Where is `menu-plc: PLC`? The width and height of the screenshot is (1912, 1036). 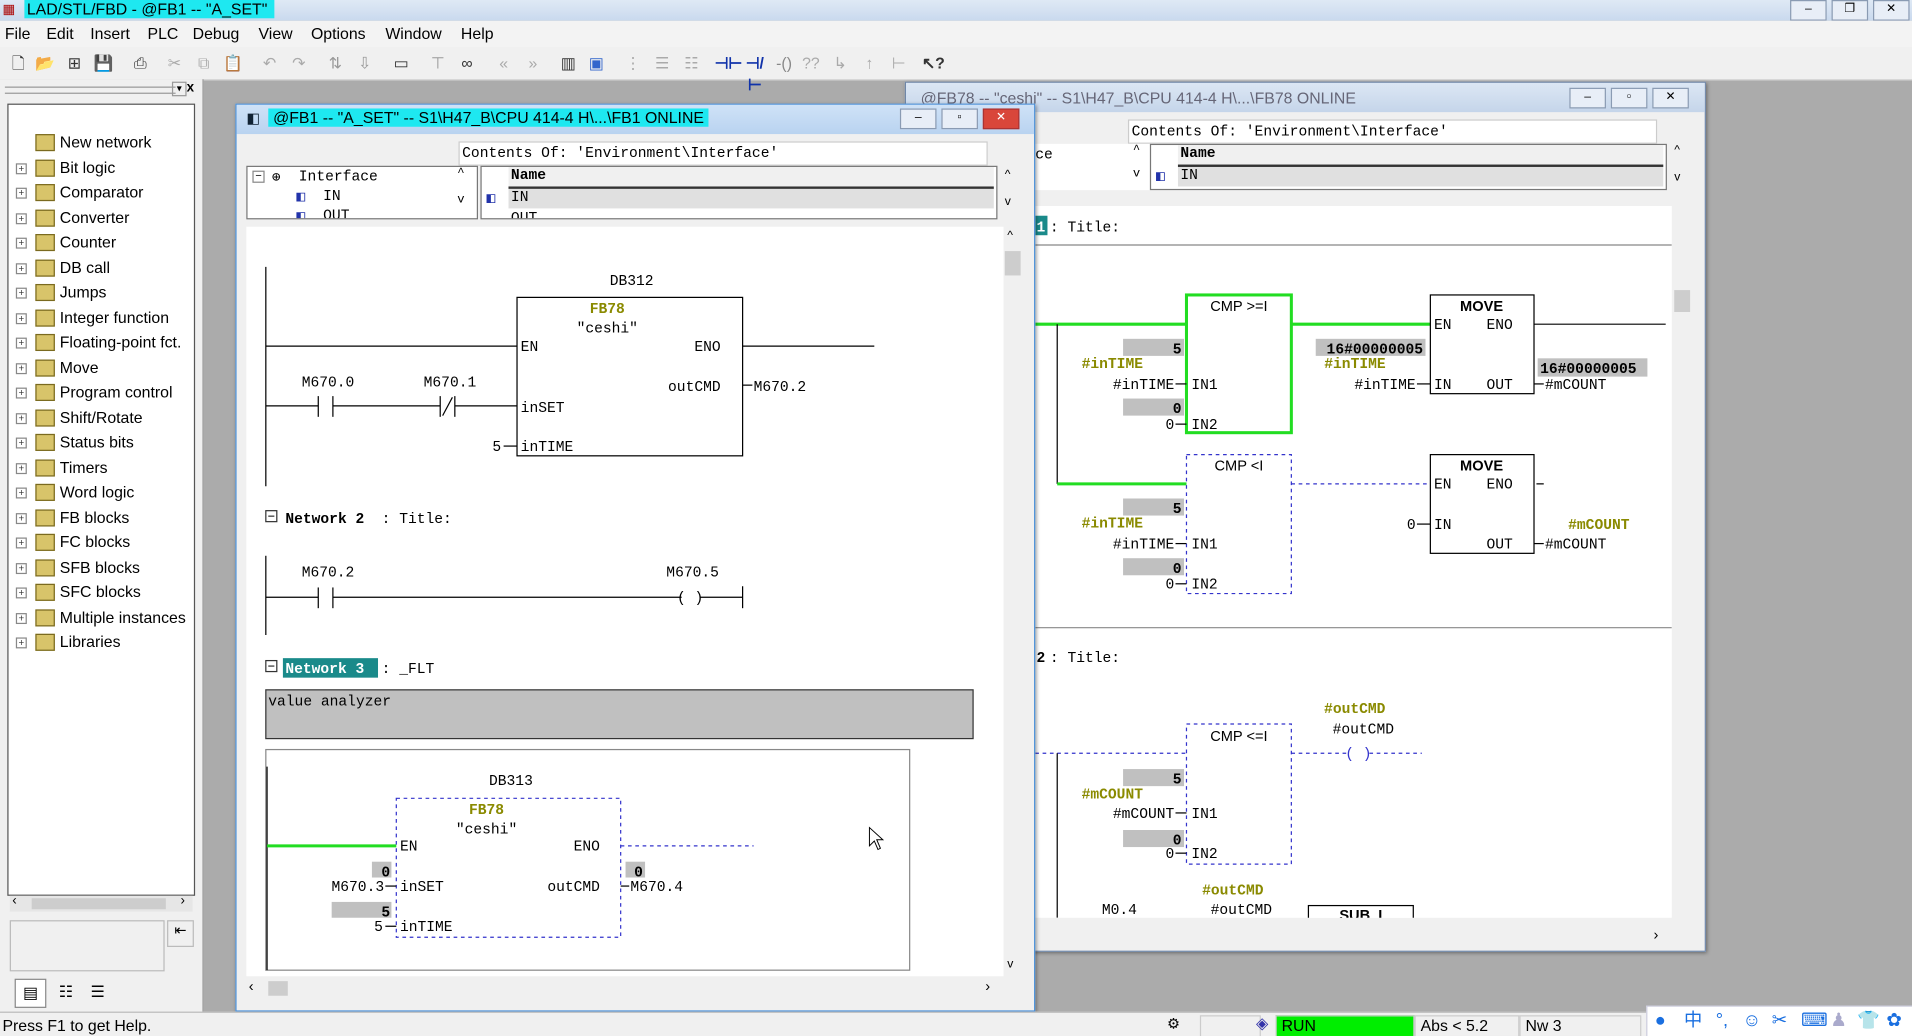
menu-plc: PLC is located at coordinates (163, 33).